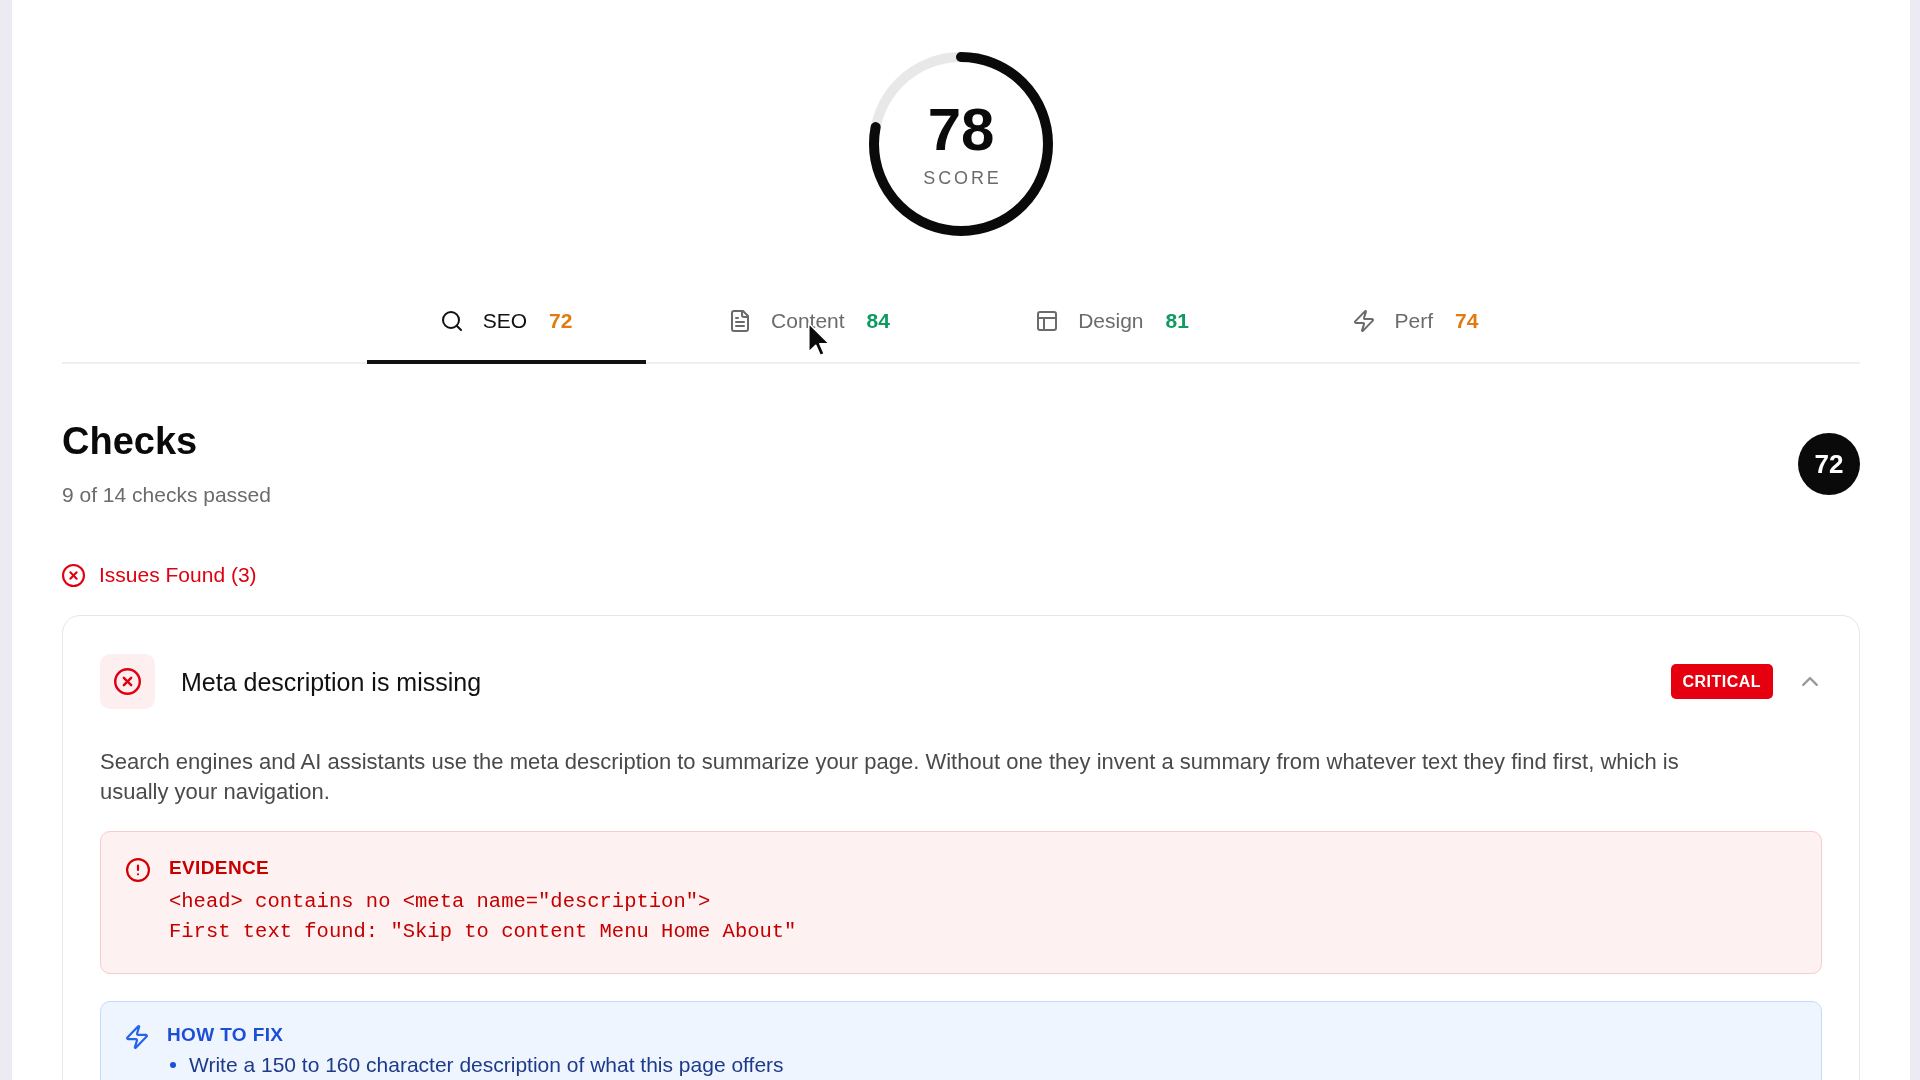  I want to click on issues-found-label: Issues Found (3), so click(178, 575).